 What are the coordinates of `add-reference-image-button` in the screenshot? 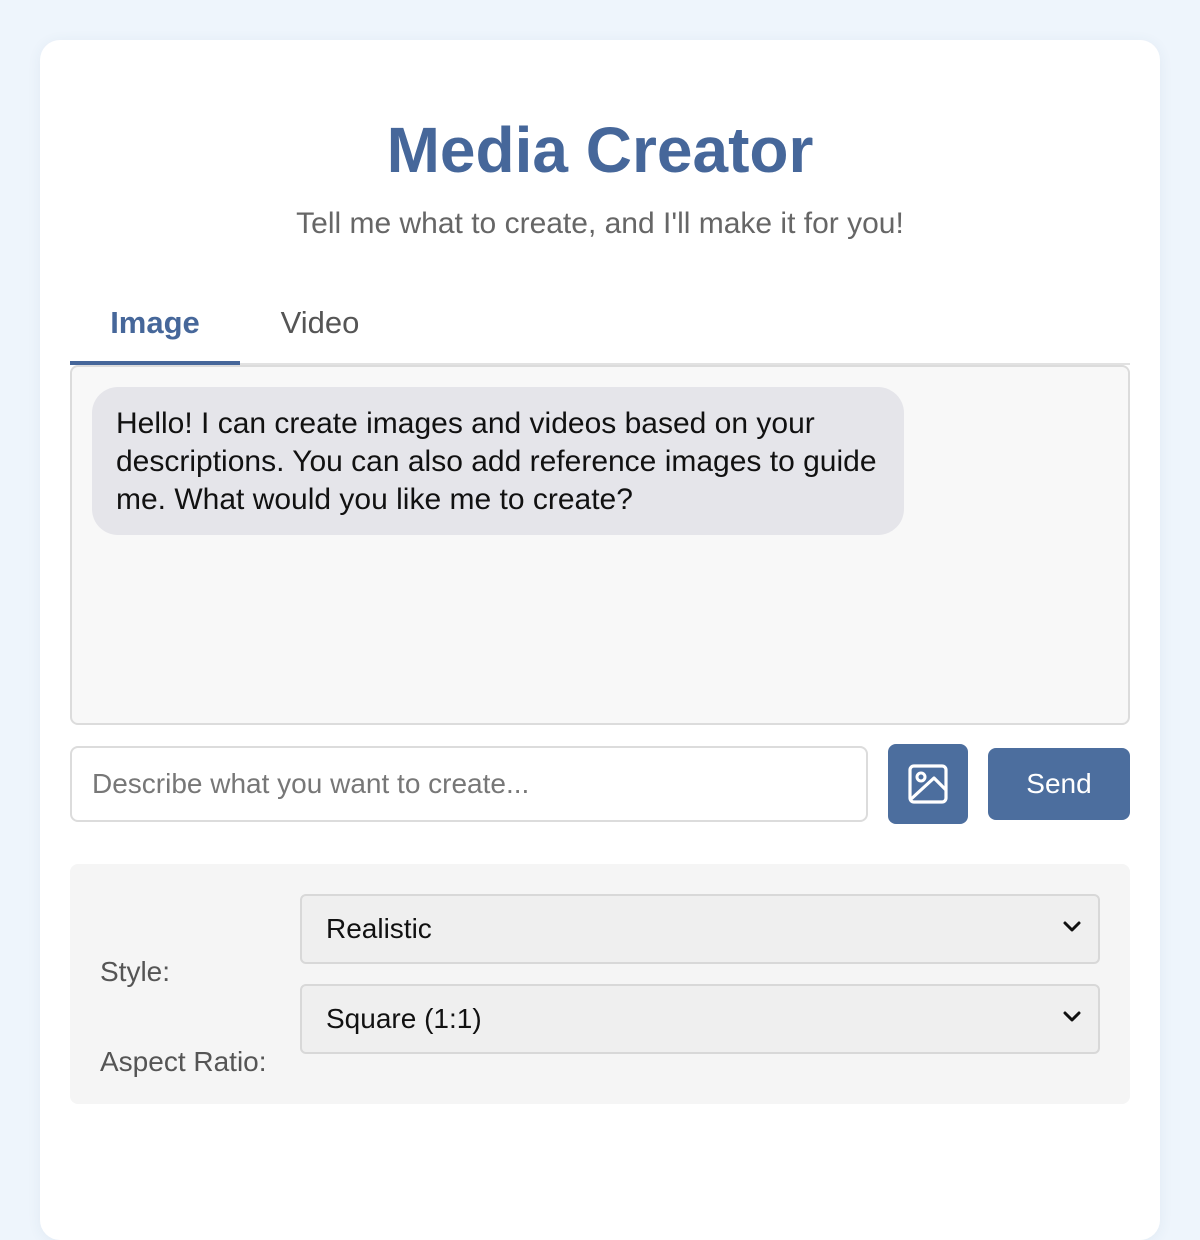 It's located at (928, 784).